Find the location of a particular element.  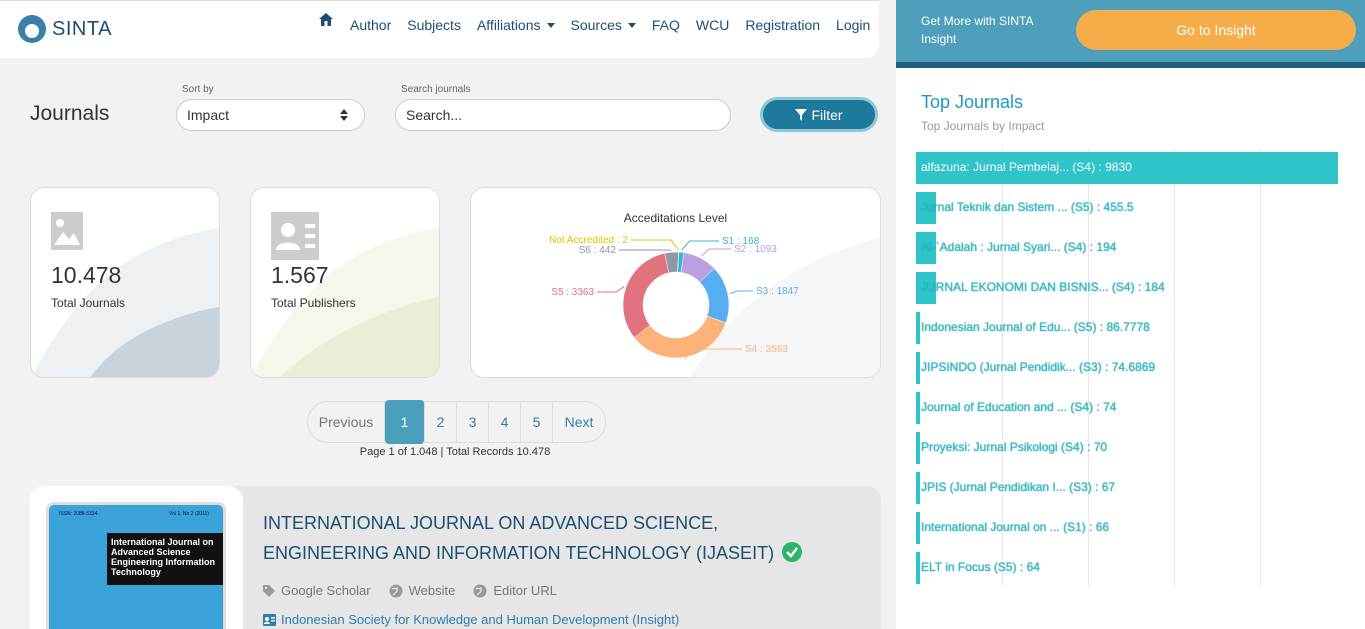

donut-label: S3 : 1847 is located at coordinates (777, 291).